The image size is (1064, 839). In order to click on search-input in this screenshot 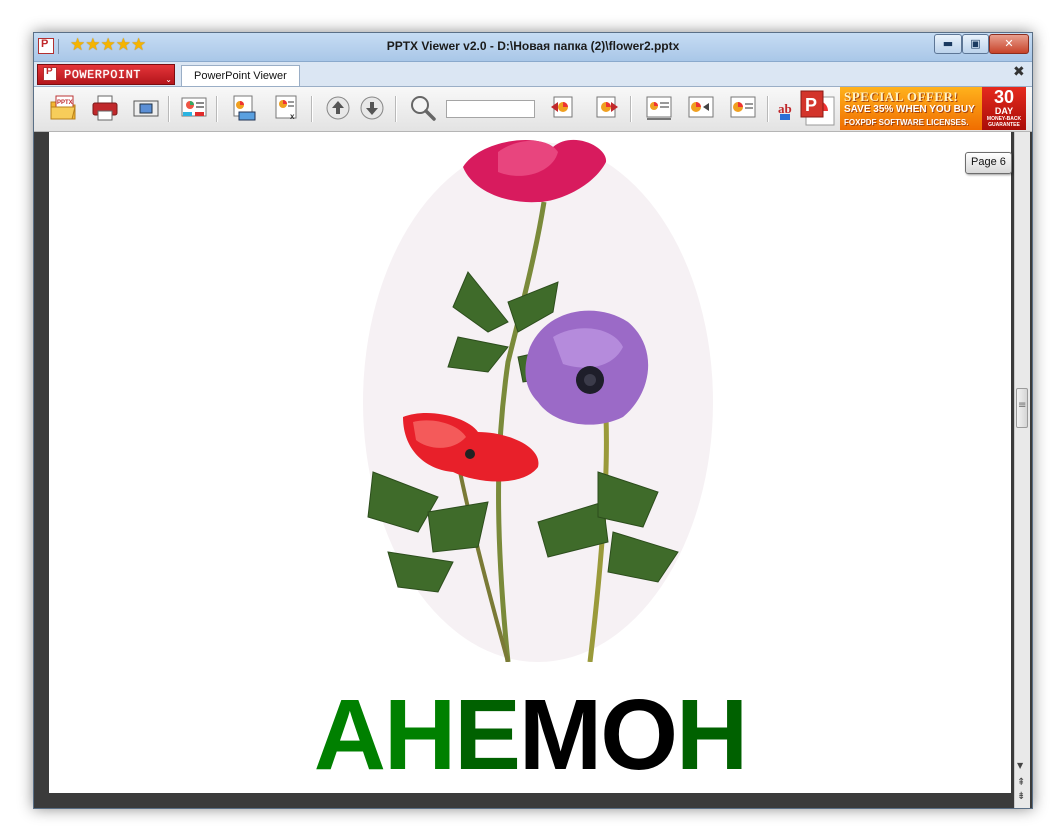, I will do `click(490, 109)`.